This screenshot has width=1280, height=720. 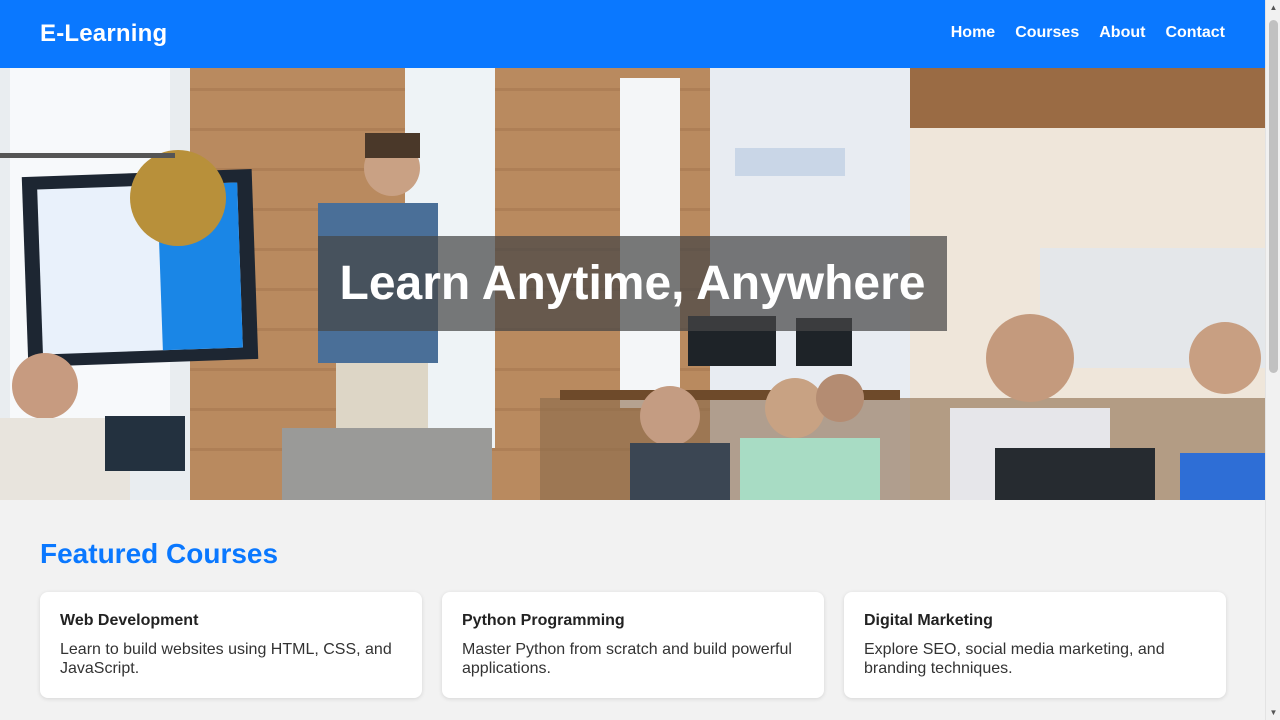 What do you see at coordinates (1047, 33) in the screenshot?
I see `nav-courses-link: Courses` at bounding box center [1047, 33].